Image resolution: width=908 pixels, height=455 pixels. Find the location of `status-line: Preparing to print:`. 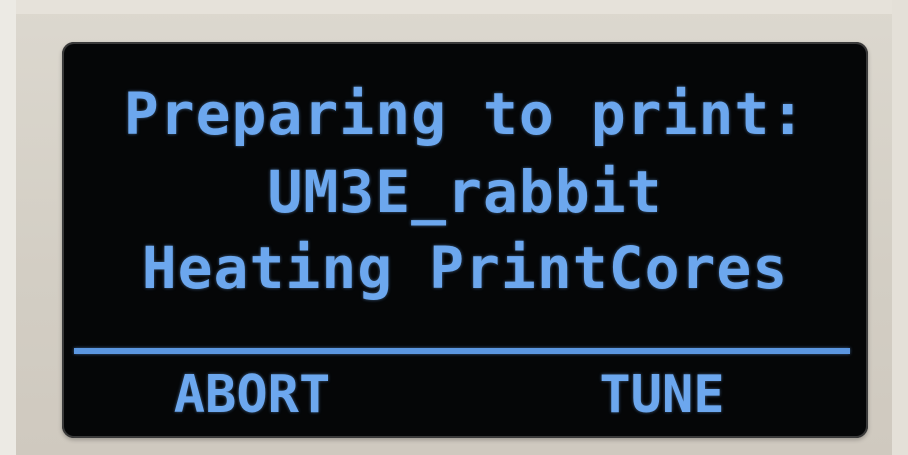

status-line: Preparing to print: is located at coordinates (465, 114).